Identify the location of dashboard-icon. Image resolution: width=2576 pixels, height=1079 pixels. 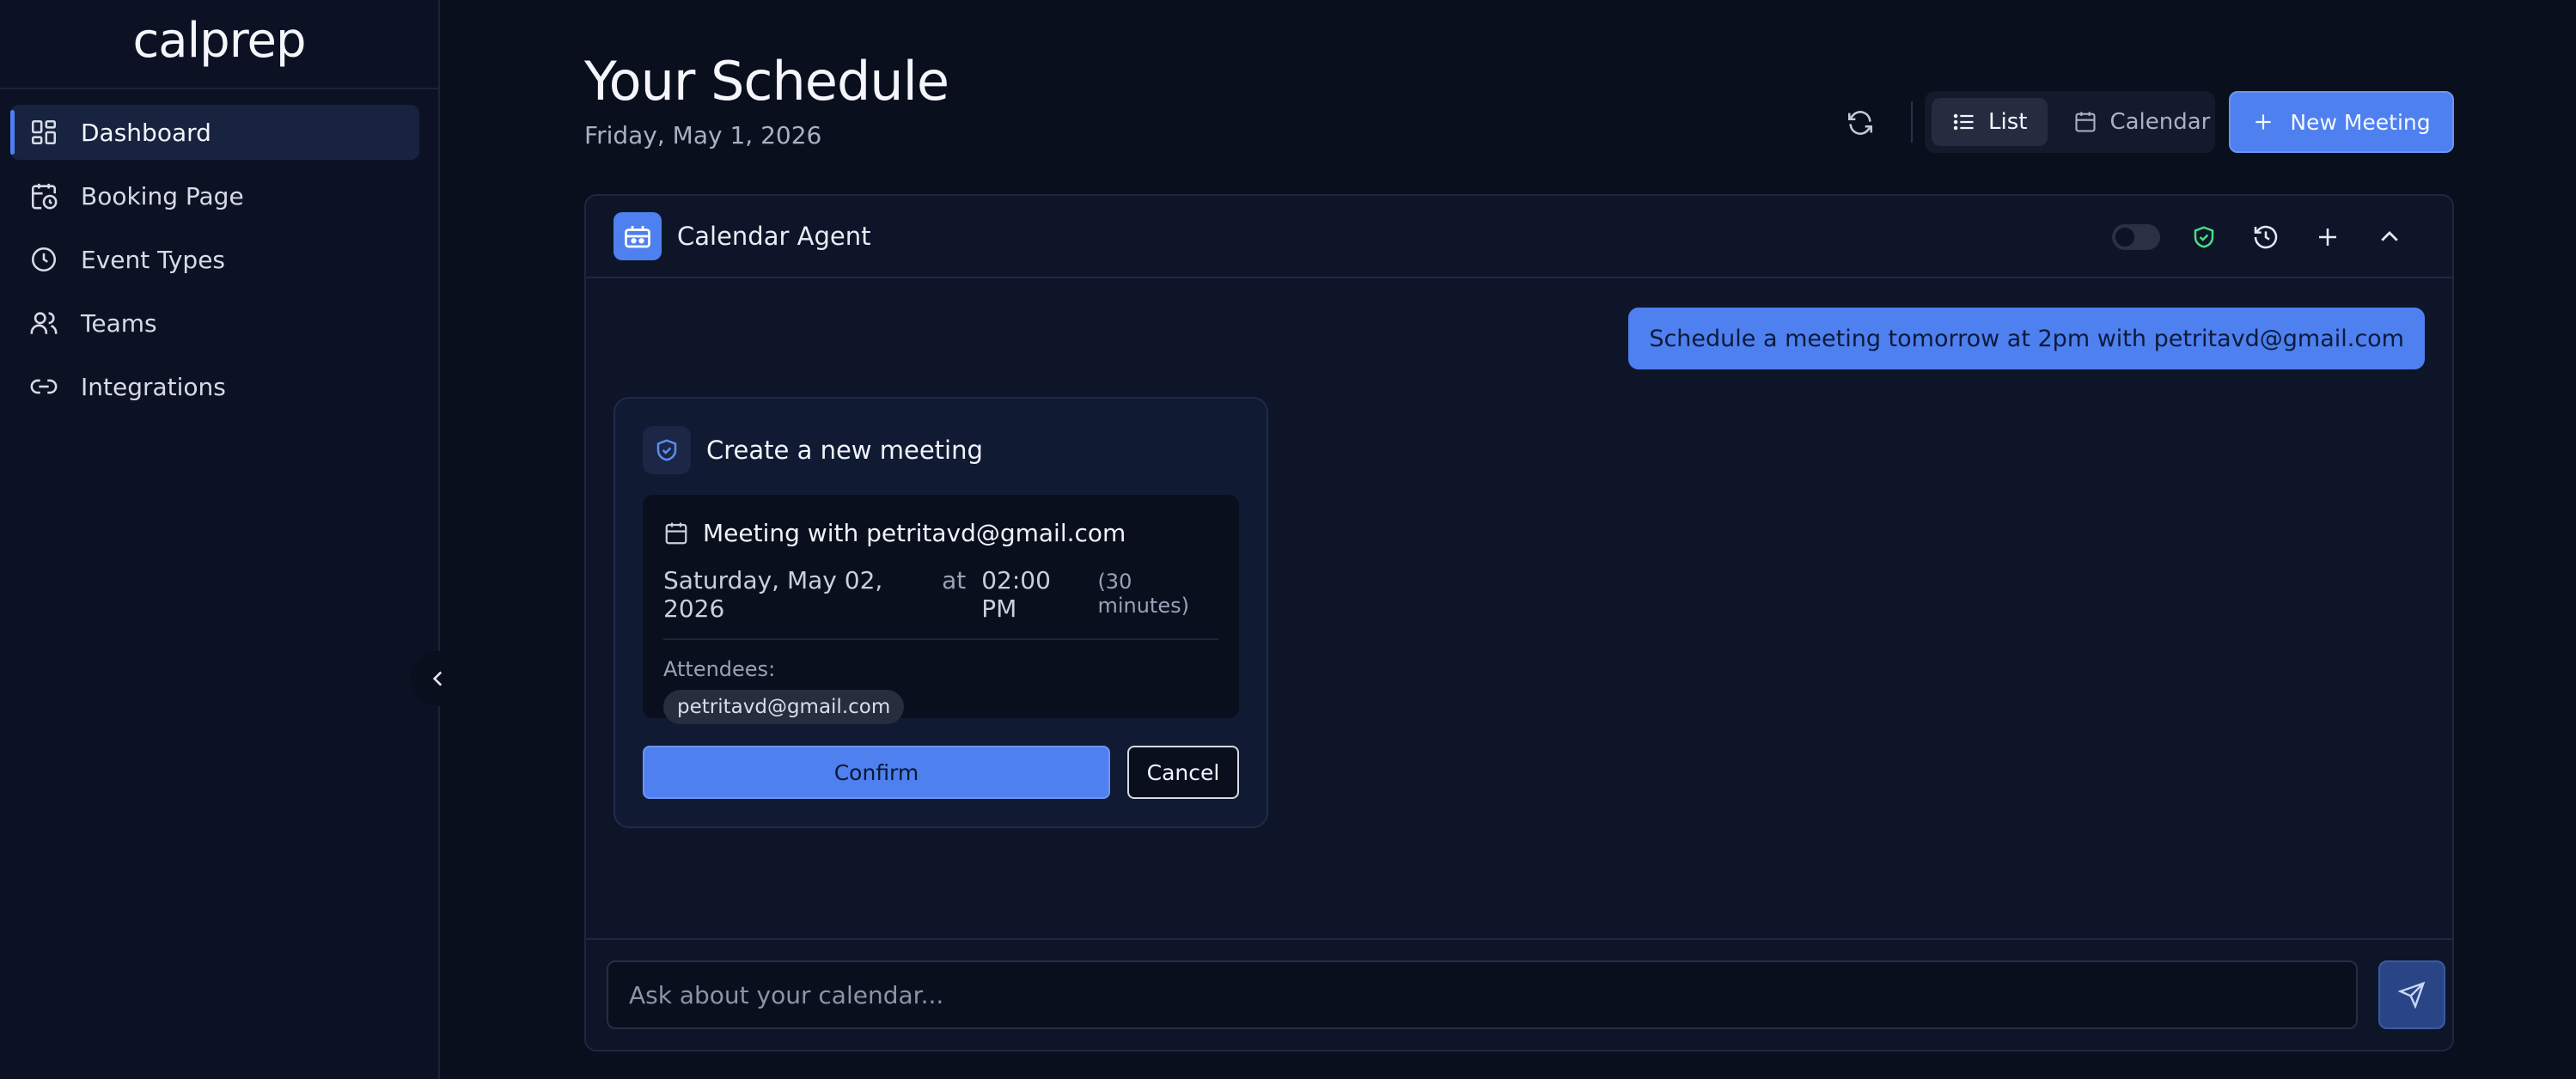
(43, 132).